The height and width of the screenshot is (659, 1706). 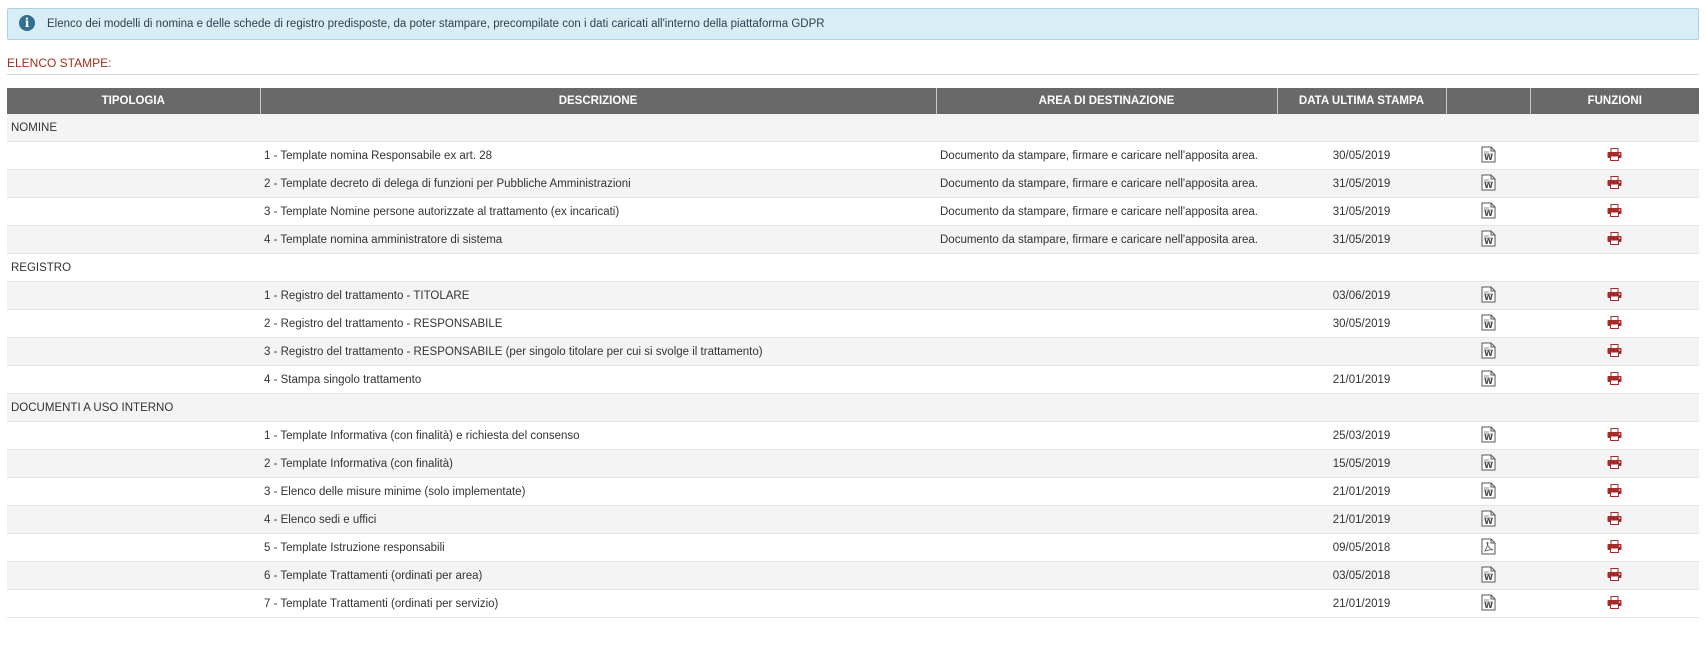 I want to click on cell-data-ultima-stampa: 31/05/2019, so click(x=1361, y=239).